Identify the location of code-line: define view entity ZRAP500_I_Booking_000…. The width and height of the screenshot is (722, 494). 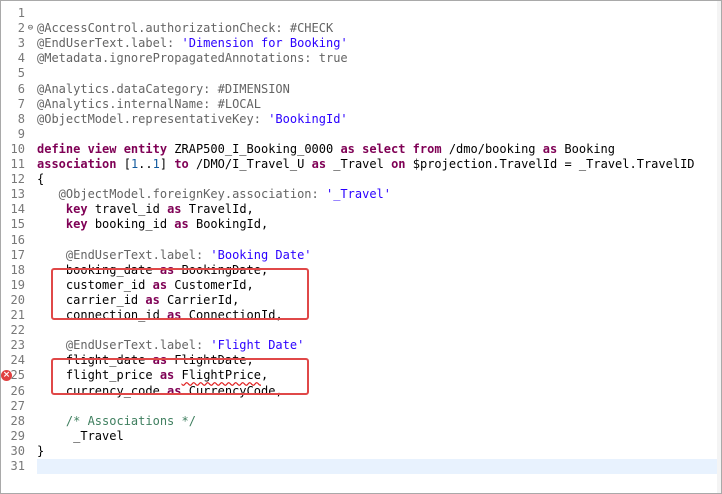
(379, 149).